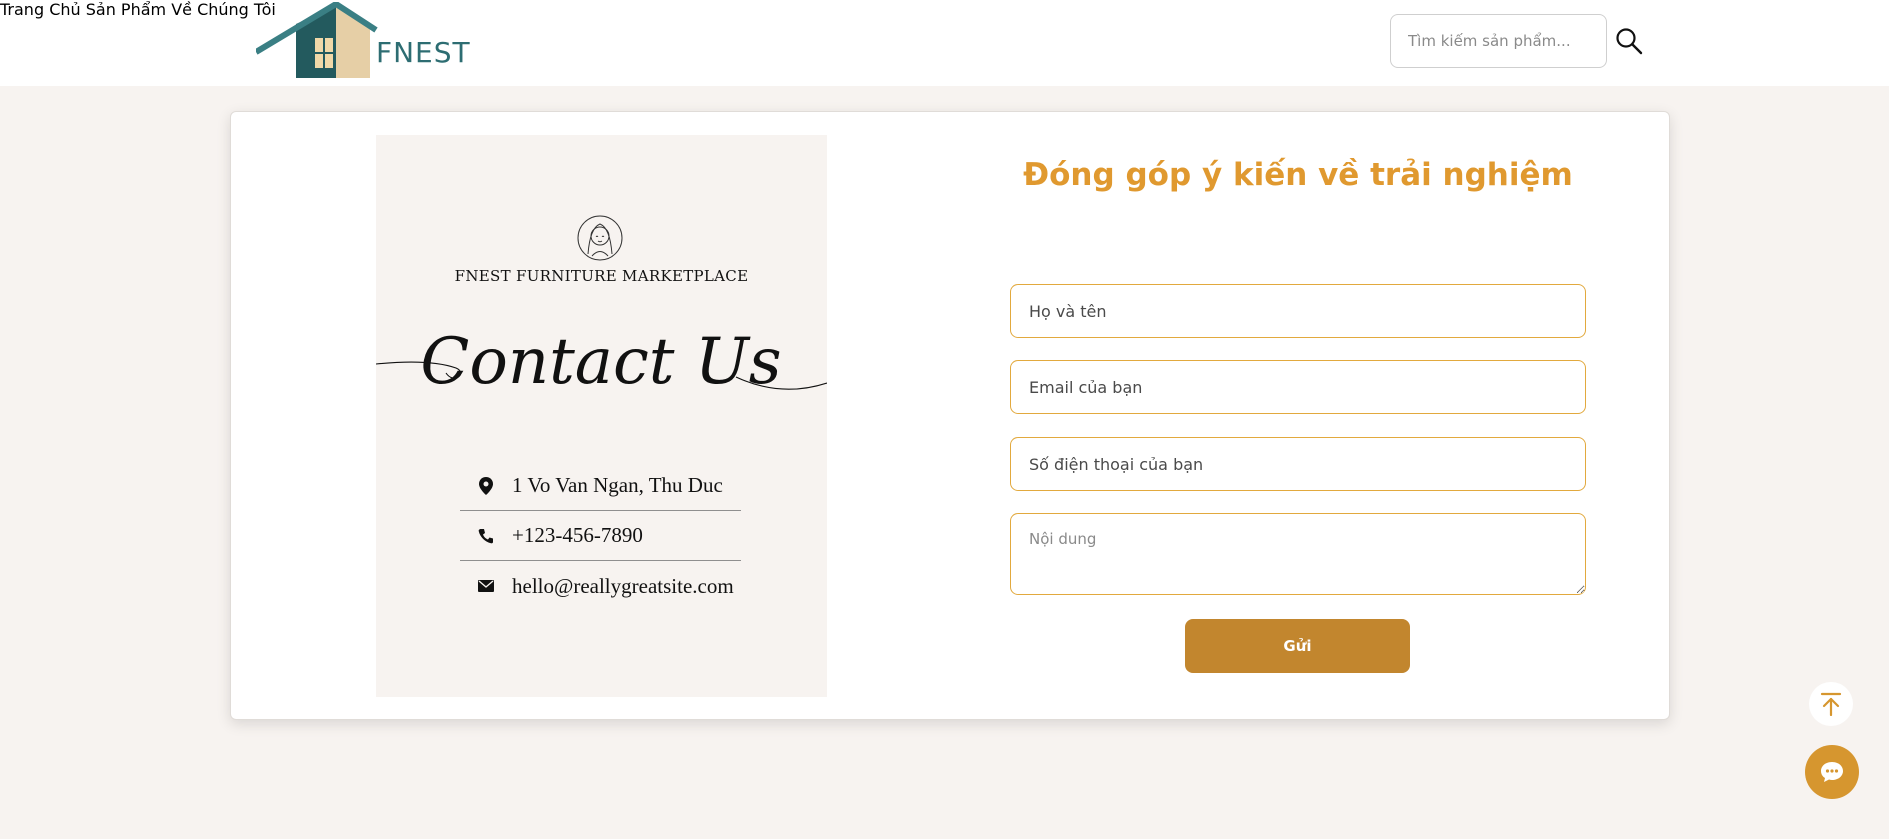 The image size is (1889, 839). Describe the element at coordinates (623, 585) in the screenshot. I see `contact-email-text: hello@reallygreatsite.com` at that location.